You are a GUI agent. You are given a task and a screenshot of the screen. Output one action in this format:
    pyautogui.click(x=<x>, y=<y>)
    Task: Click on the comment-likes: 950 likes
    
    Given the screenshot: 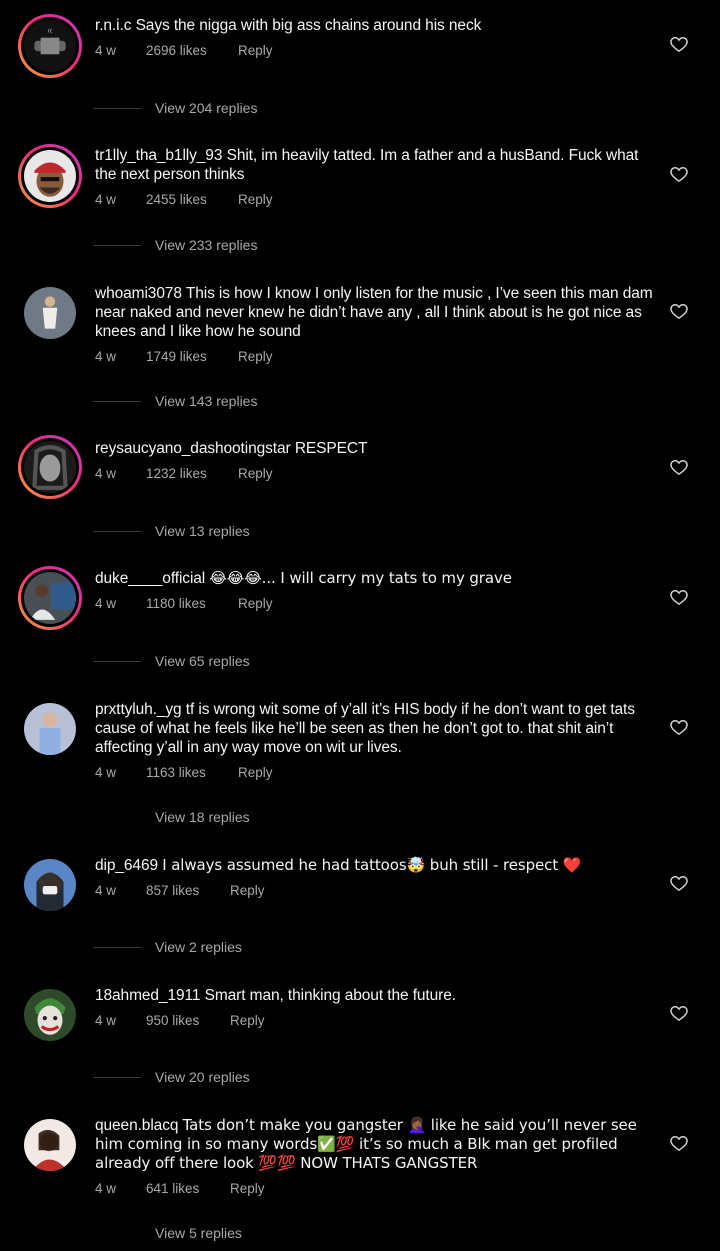 What is the action you would take?
    pyautogui.click(x=188, y=1020)
    